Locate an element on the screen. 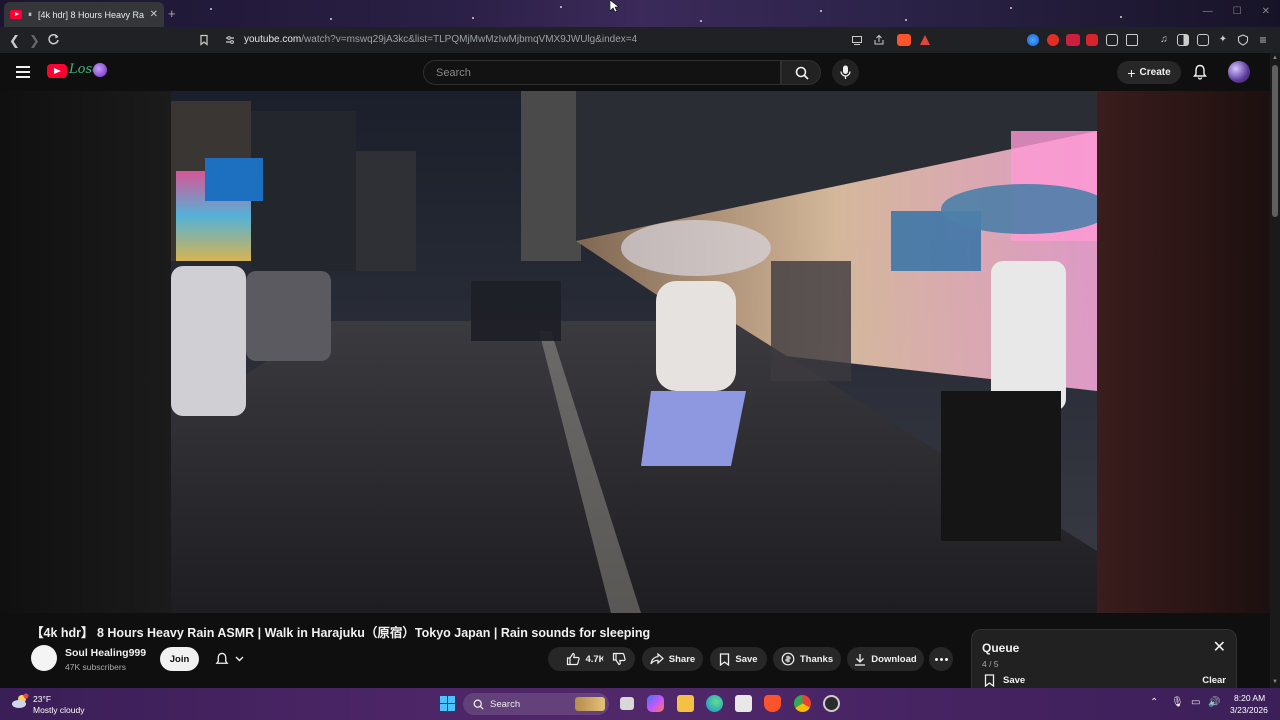 Image resolution: width=1280 pixels, height=720 pixels. extension-youtube-icon is located at coordinates (1053, 40).